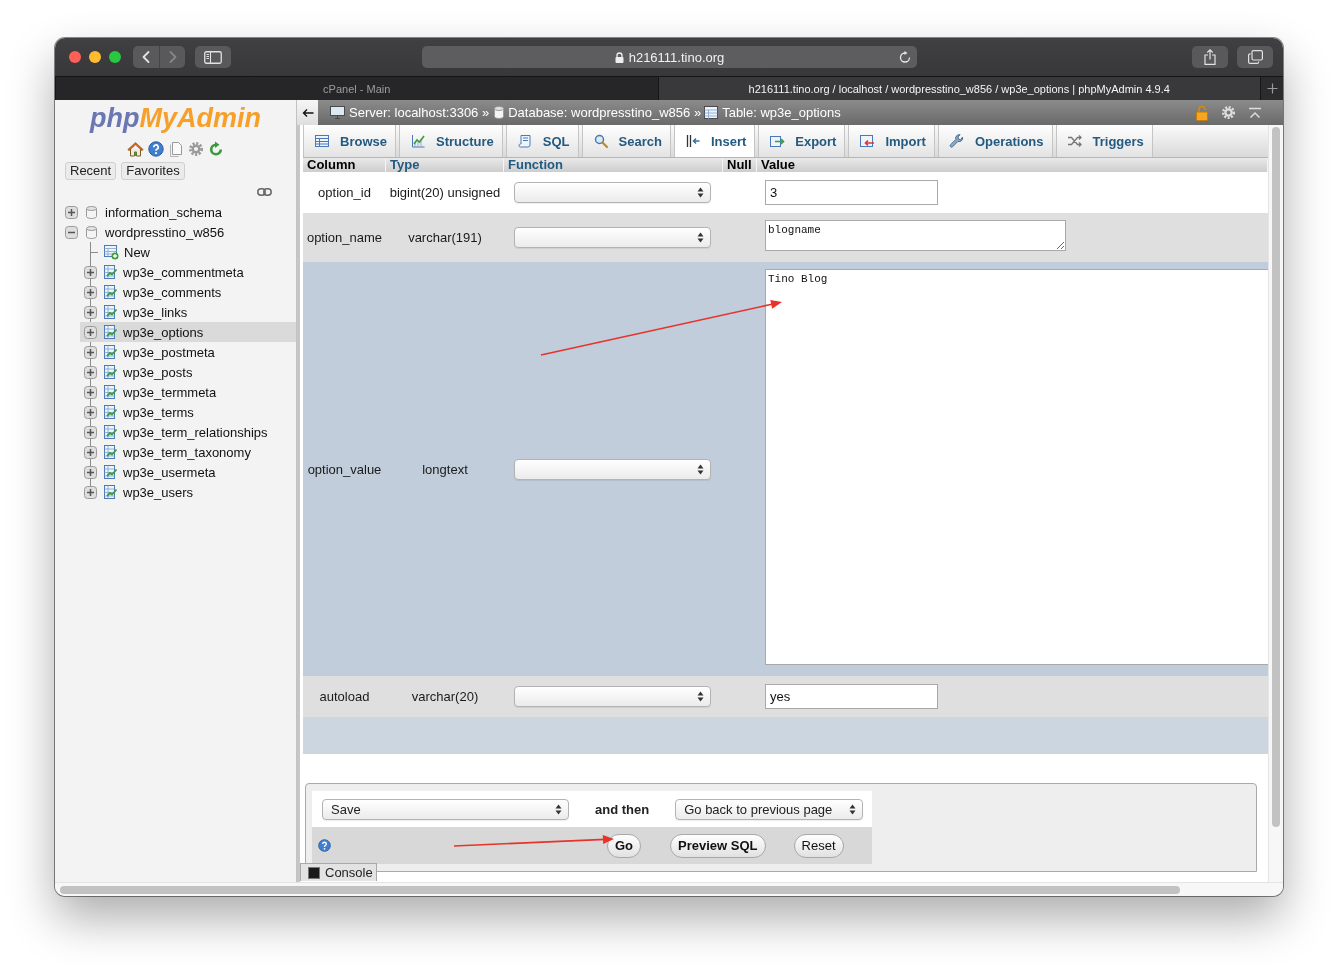 The width and height of the screenshot is (1338, 970). Describe the element at coordinates (344, 237) in the screenshot. I see `column-name-cell-text: option_name` at that location.